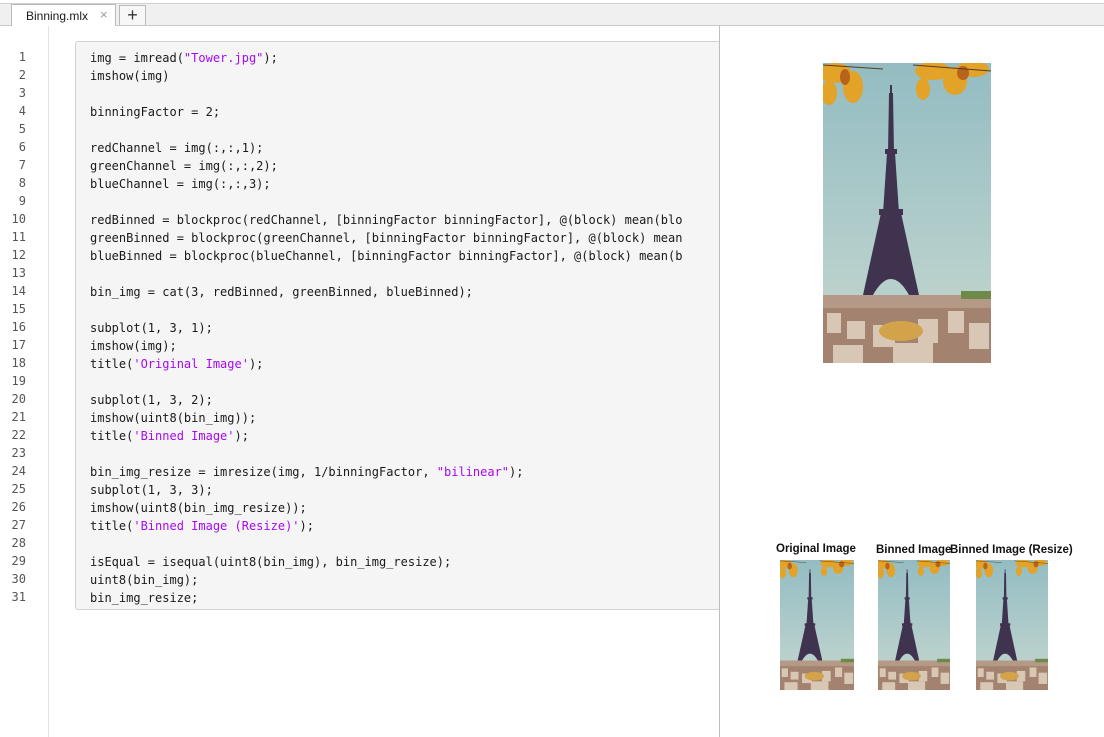 The width and height of the screenshot is (1104, 737). What do you see at coordinates (57, 16) in the screenshot?
I see `tab-label: Binning.mlx` at bounding box center [57, 16].